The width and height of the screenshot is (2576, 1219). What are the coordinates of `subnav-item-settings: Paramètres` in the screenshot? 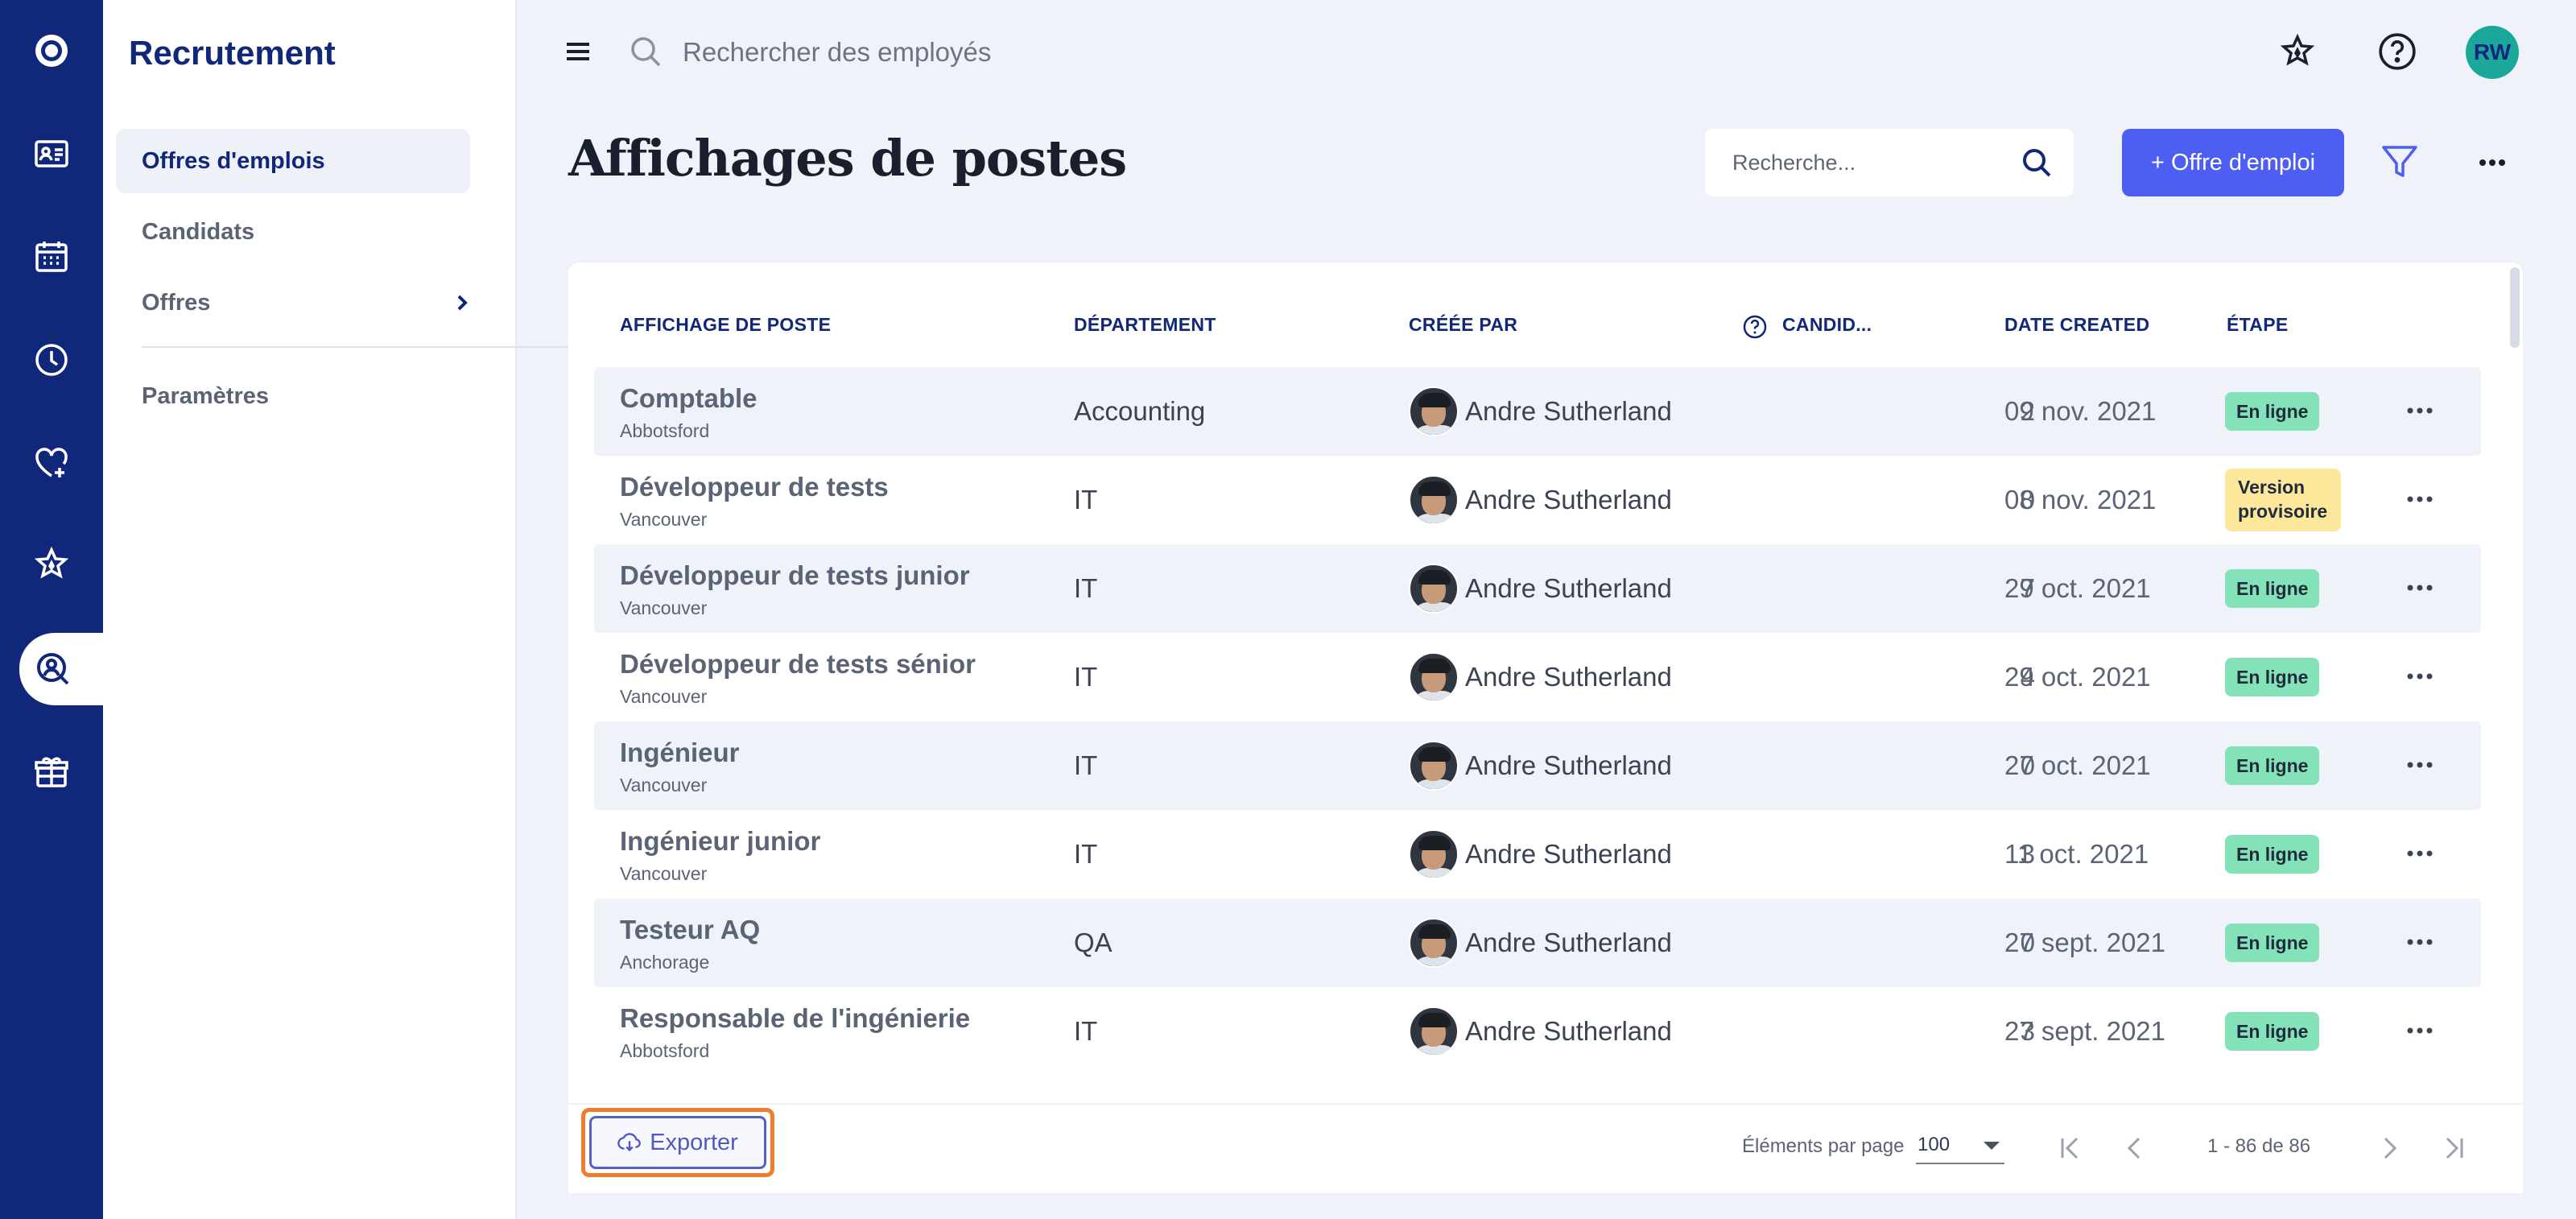 It's located at (293, 396).